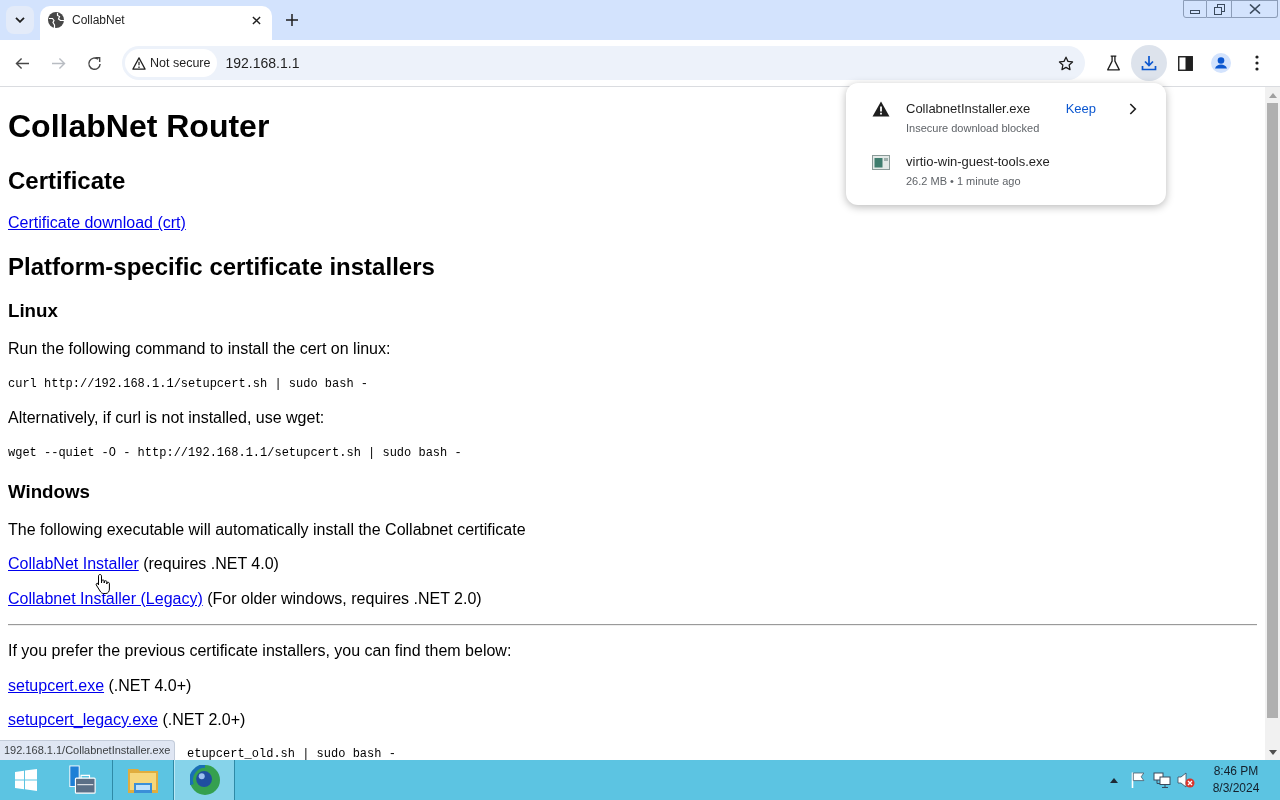 This screenshot has height=800, width=1280. What do you see at coordinates (49, 491) in the screenshot?
I see `subsection-heading: Windows` at bounding box center [49, 491].